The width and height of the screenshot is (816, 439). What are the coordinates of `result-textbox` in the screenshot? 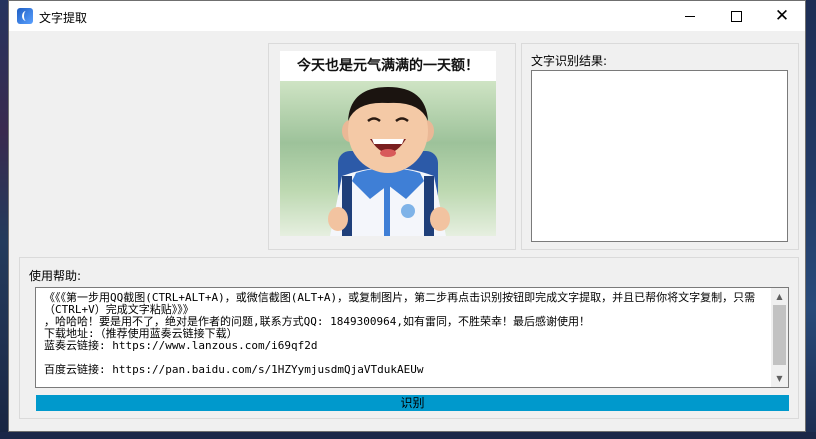 It's located at (659, 156).